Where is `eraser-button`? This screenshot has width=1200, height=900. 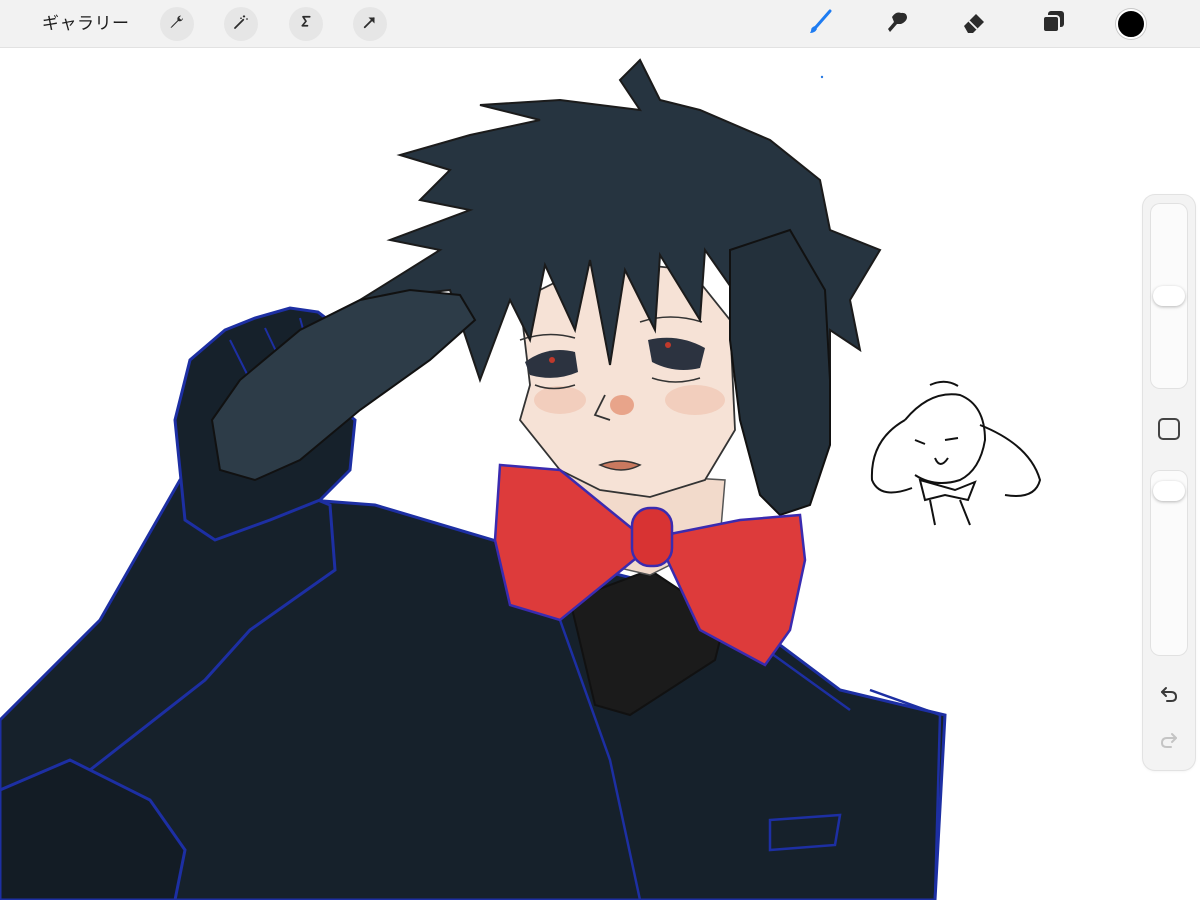 eraser-button is located at coordinates (974, 24).